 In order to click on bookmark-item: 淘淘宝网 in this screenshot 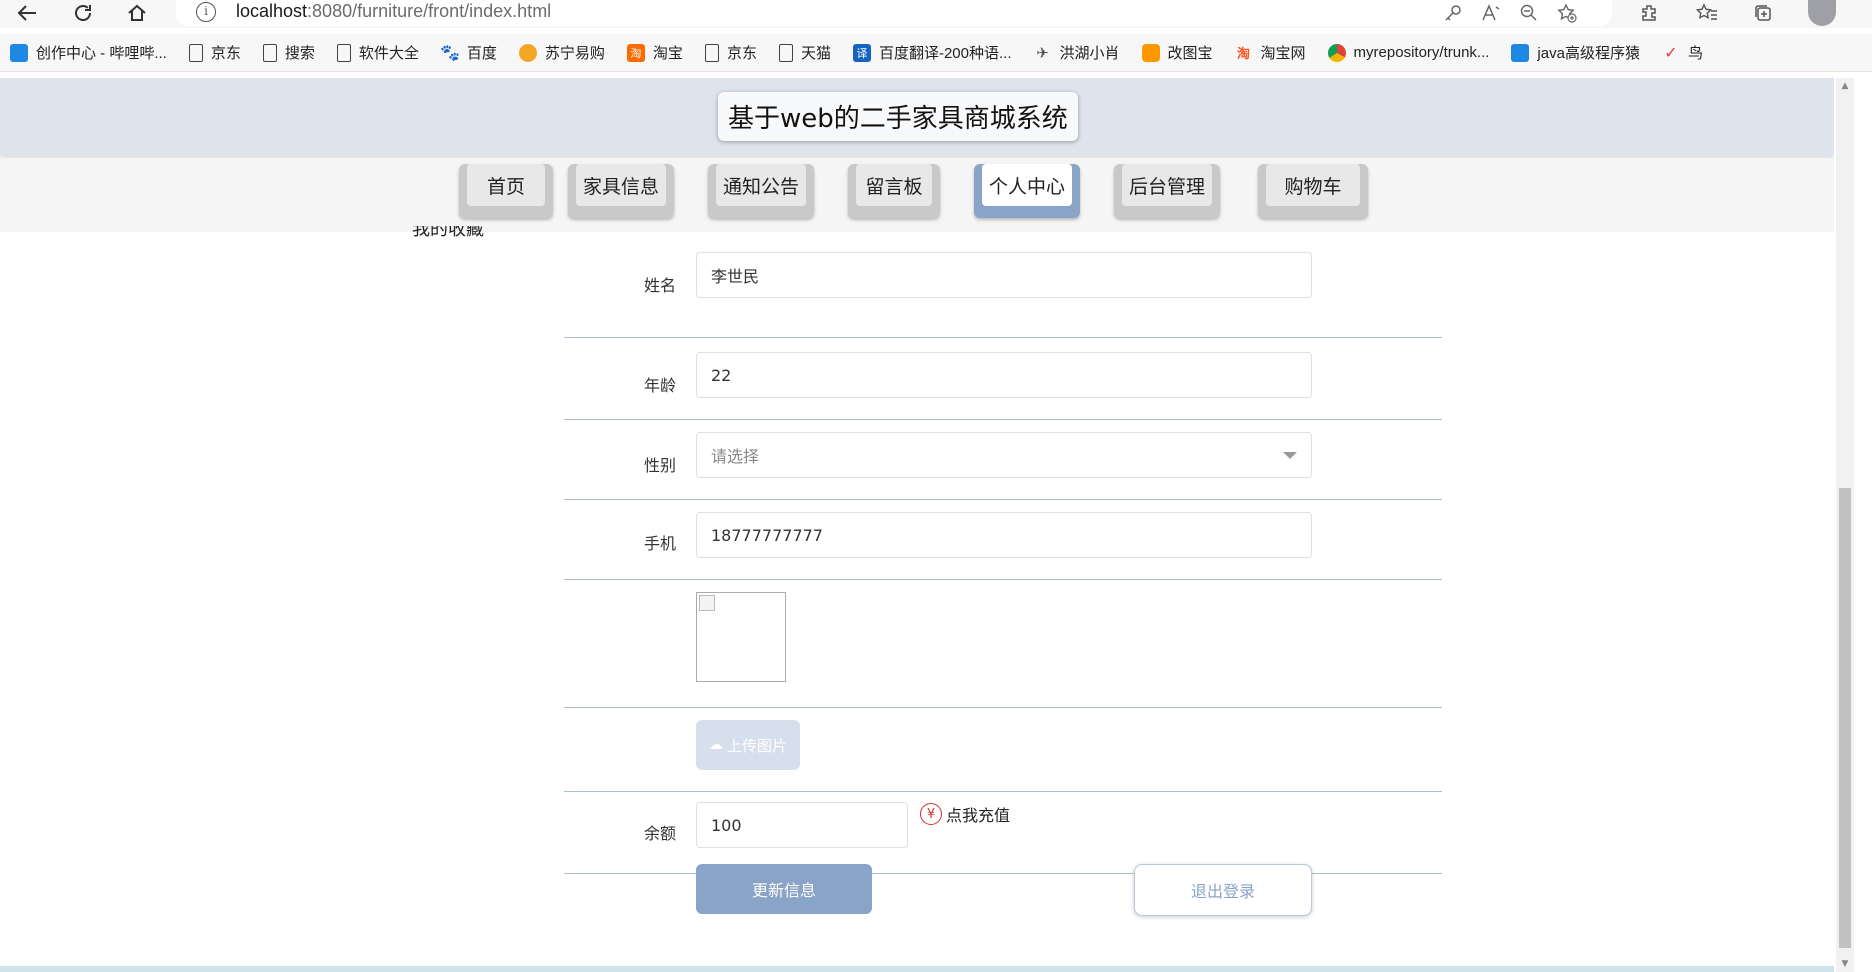, I will do `click(1270, 52)`.